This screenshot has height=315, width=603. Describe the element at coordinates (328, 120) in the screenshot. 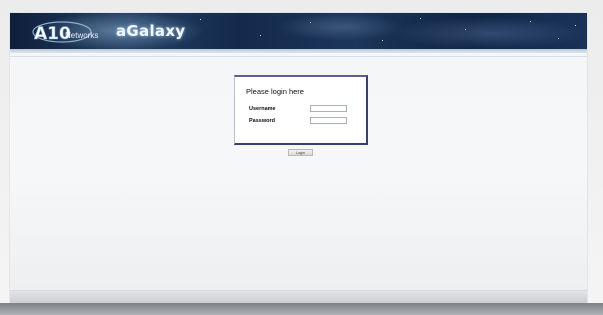

I see `password-input` at that location.